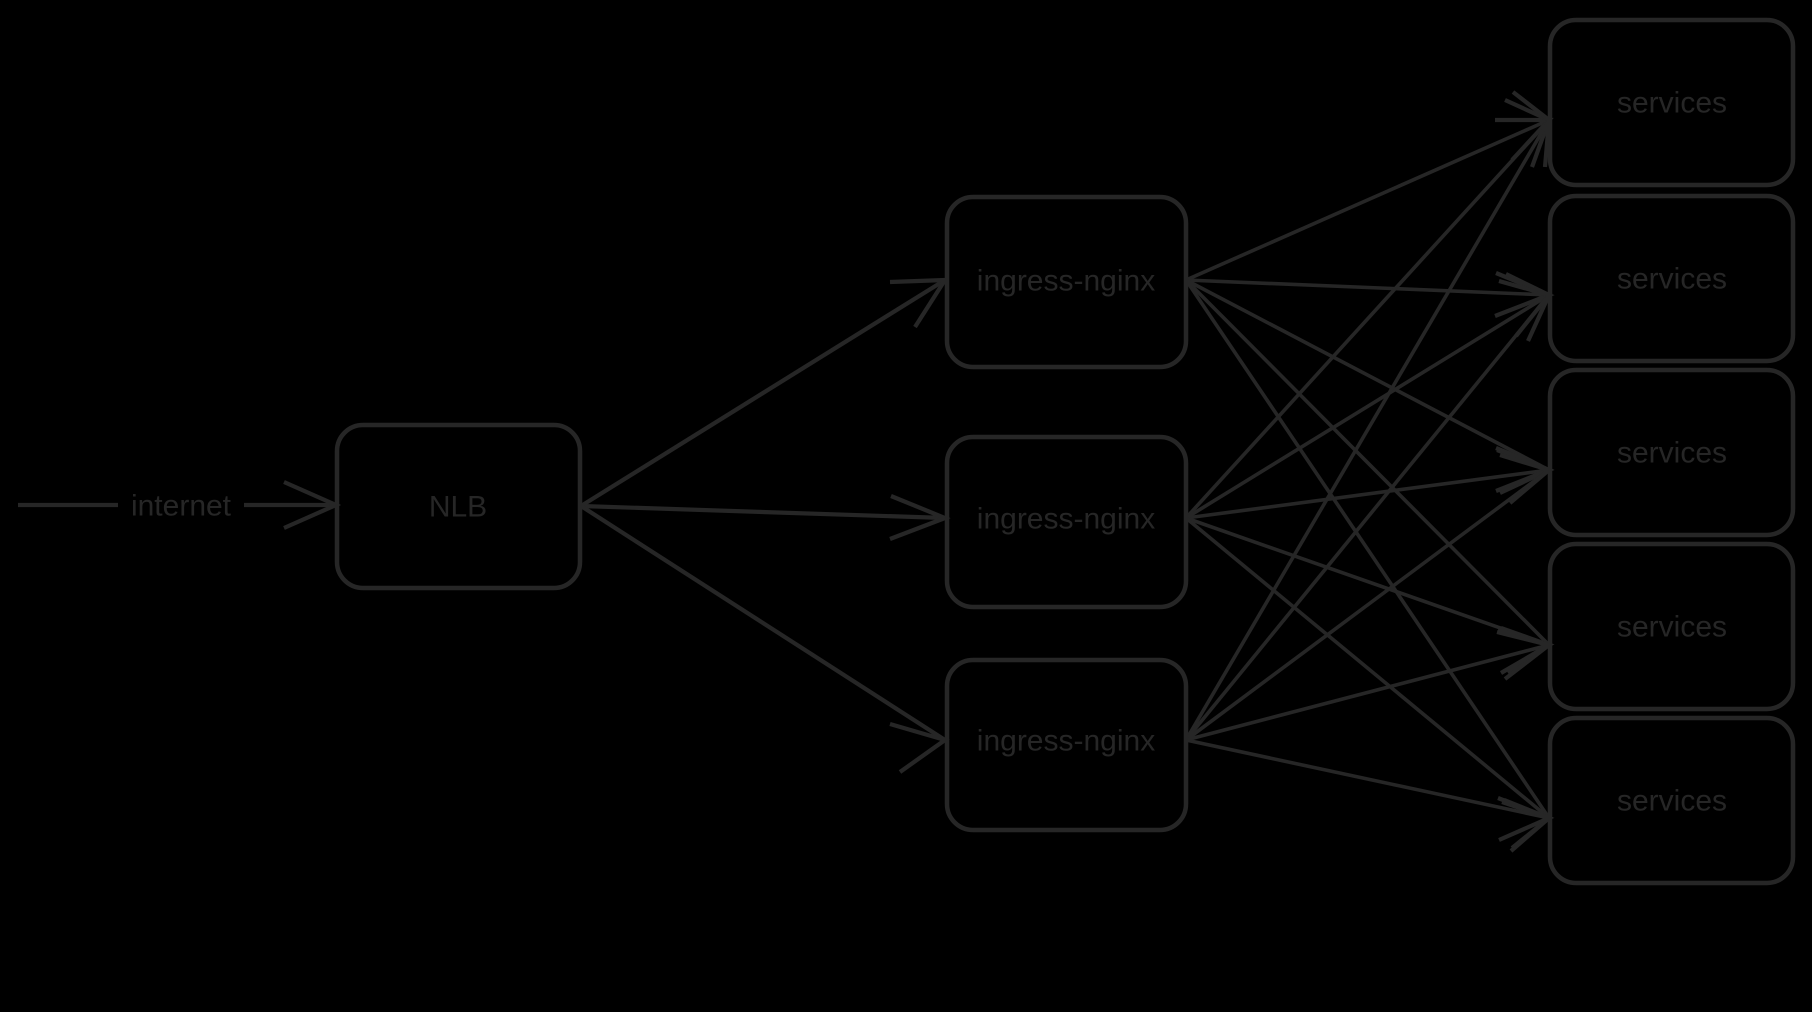 The height and width of the screenshot is (1012, 1812). I want to click on node-ingress-2: ingress-nginx, so click(1066, 522).